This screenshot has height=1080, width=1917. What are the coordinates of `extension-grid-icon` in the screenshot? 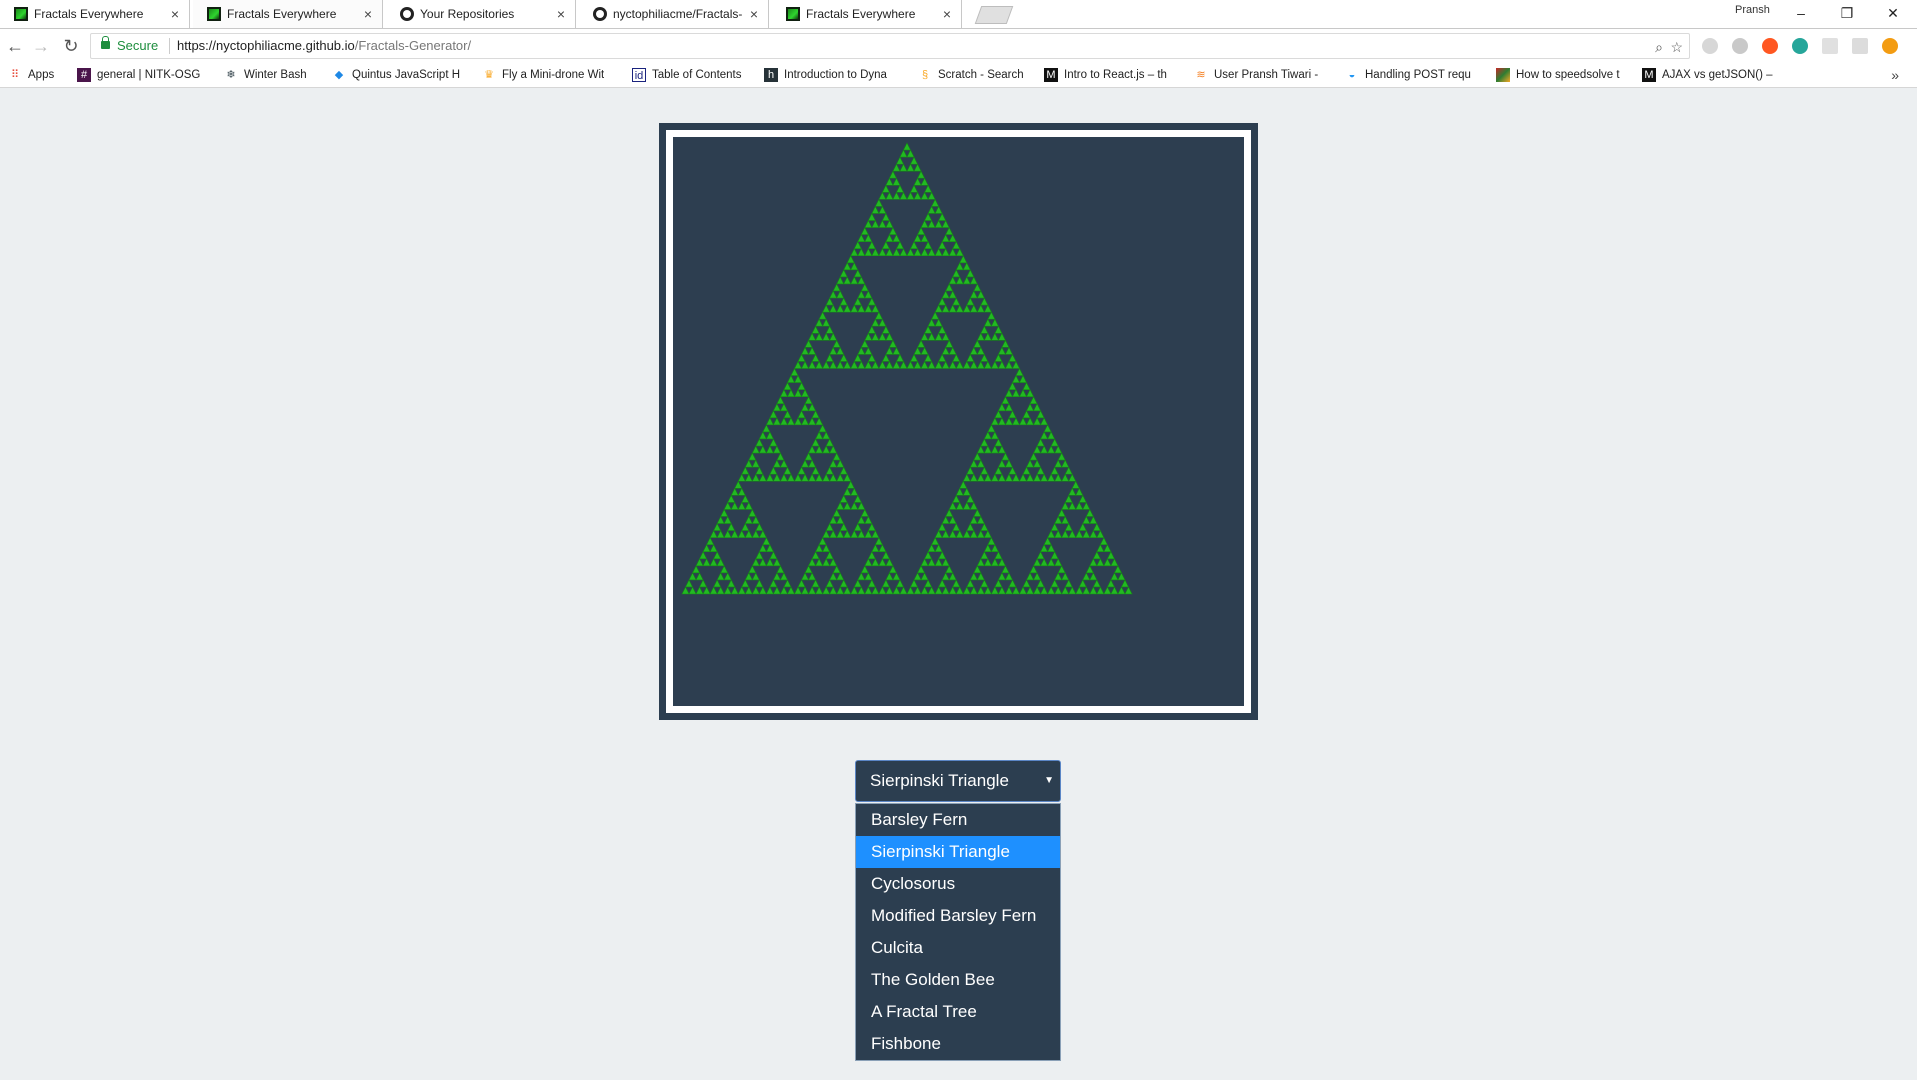 It's located at (1830, 46).